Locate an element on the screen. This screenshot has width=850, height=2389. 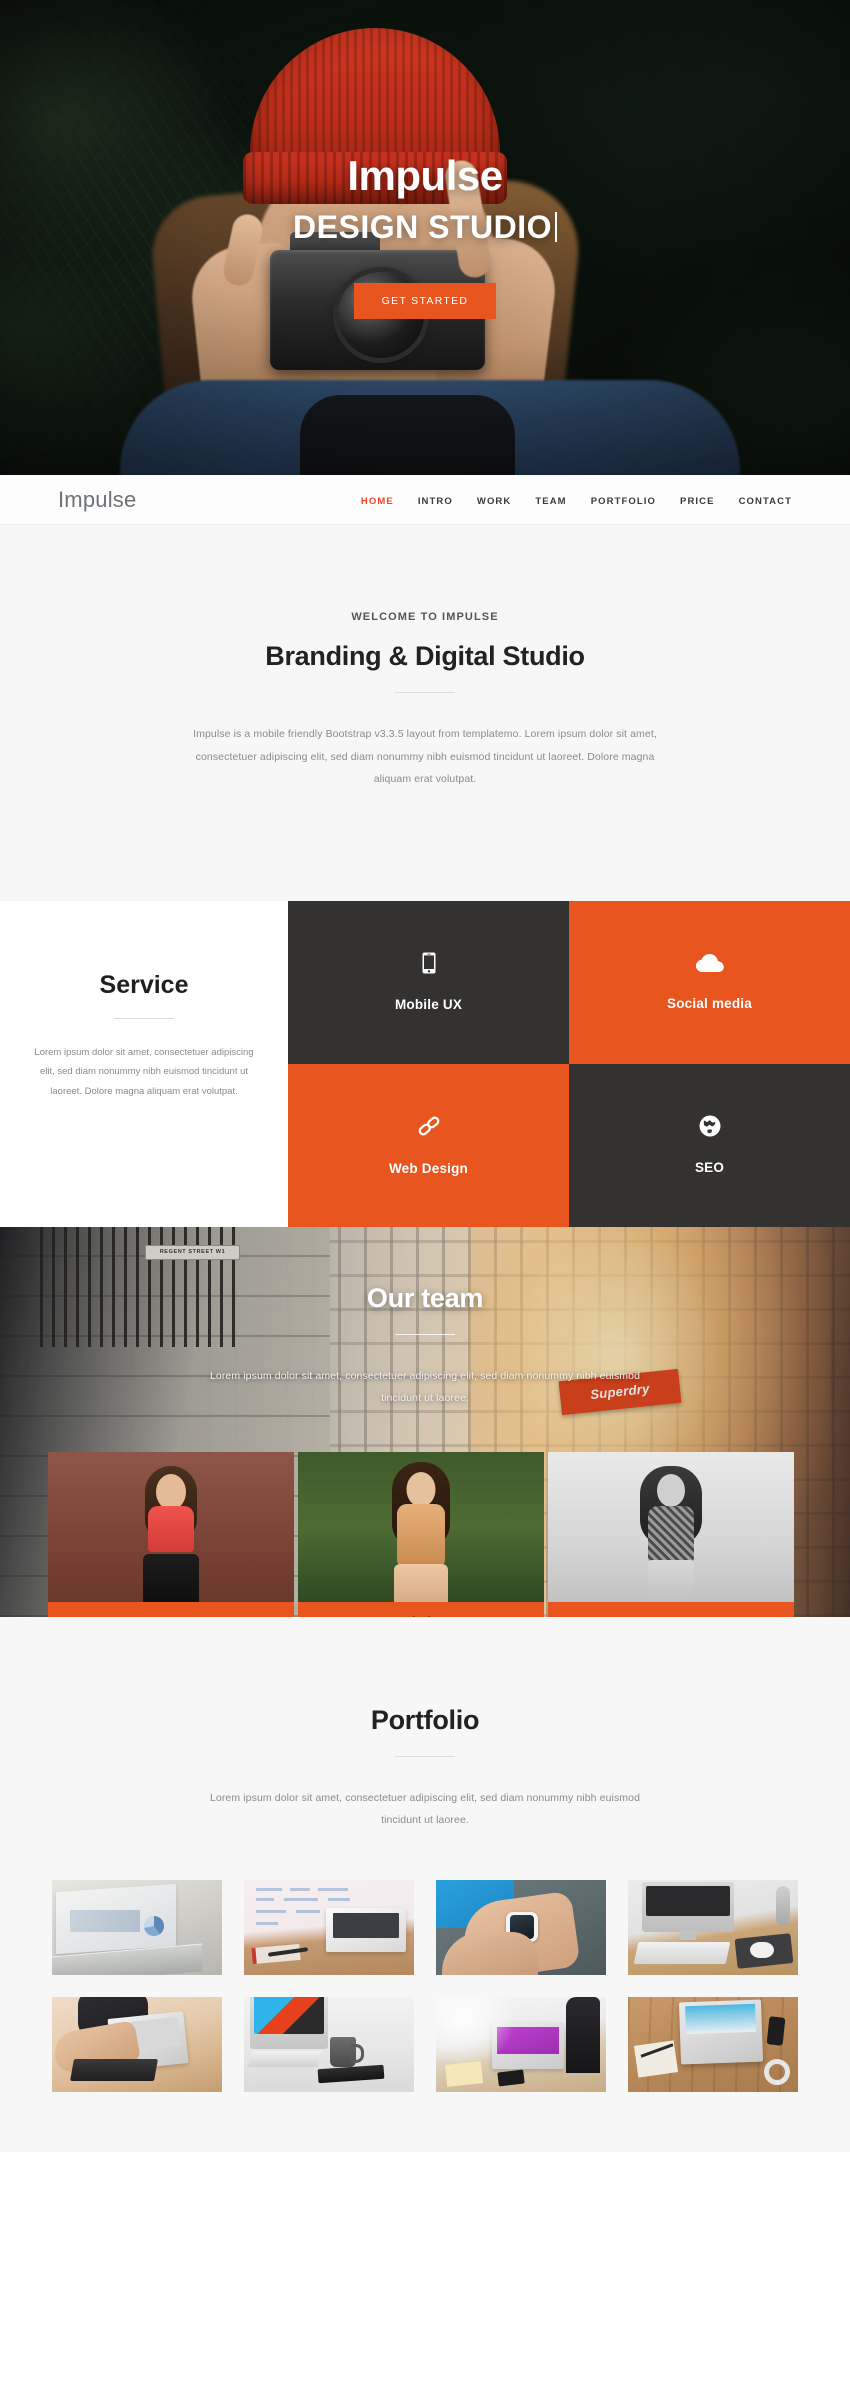
team-card-linda: Linda Manager is located at coordinates (421, 1534).